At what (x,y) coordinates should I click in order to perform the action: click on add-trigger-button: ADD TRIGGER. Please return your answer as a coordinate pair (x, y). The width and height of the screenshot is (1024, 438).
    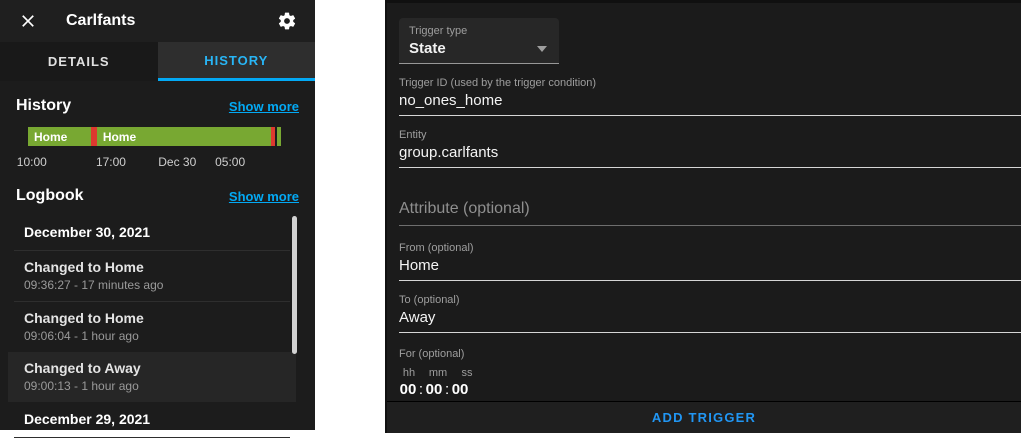
    Looking at the image, I should click on (704, 417).